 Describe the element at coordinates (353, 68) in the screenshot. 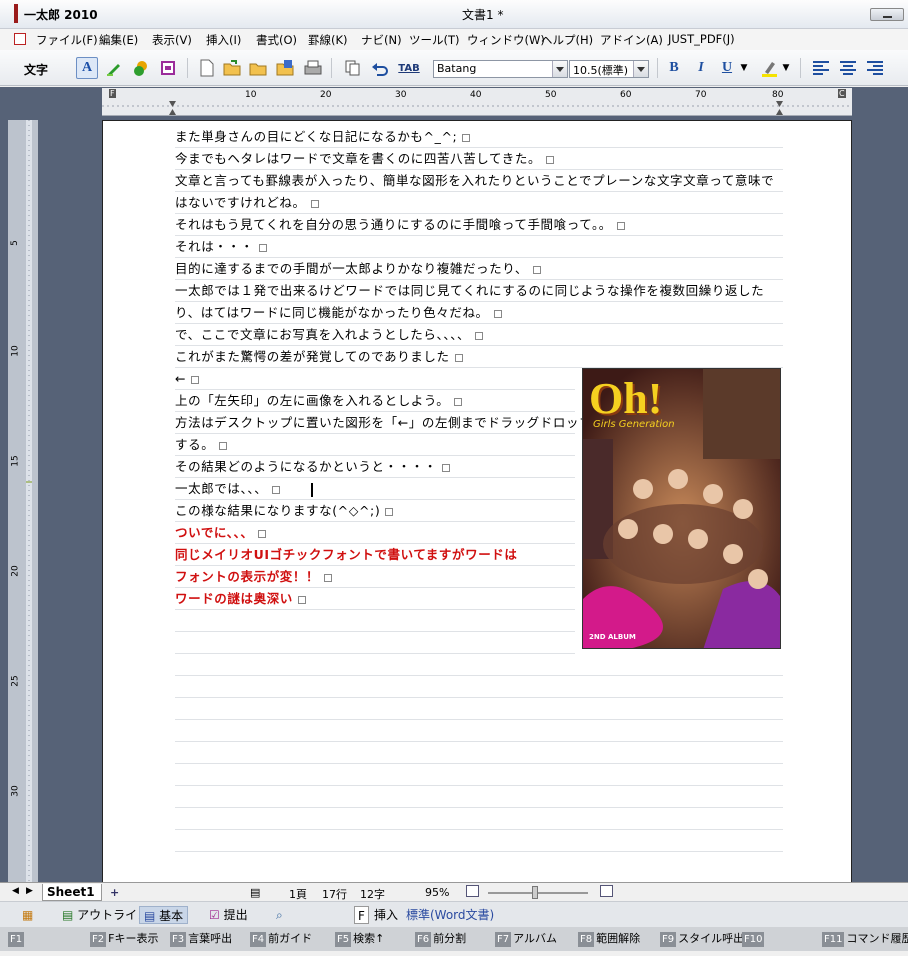

I see `copy-icon` at that location.